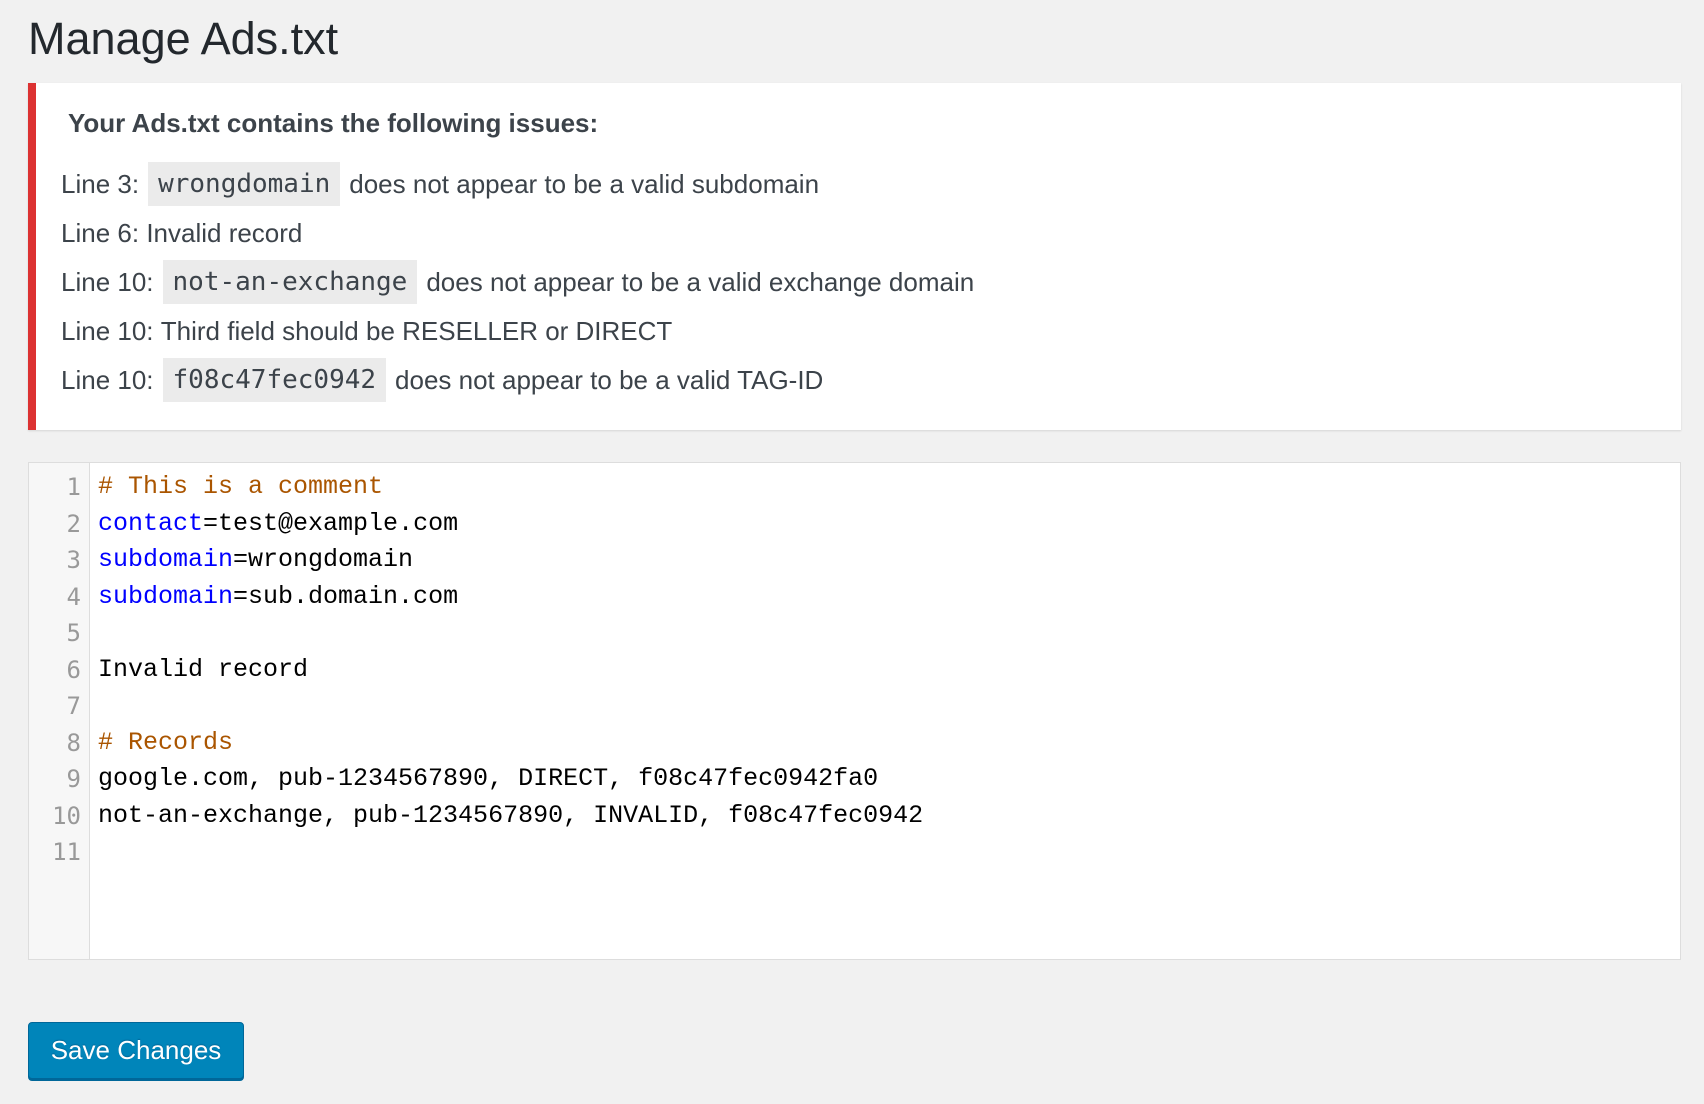 Image resolution: width=1704 pixels, height=1104 pixels. Describe the element at coordinates (66, 815) in the screenshot. I see `line-number: 10` at that location.